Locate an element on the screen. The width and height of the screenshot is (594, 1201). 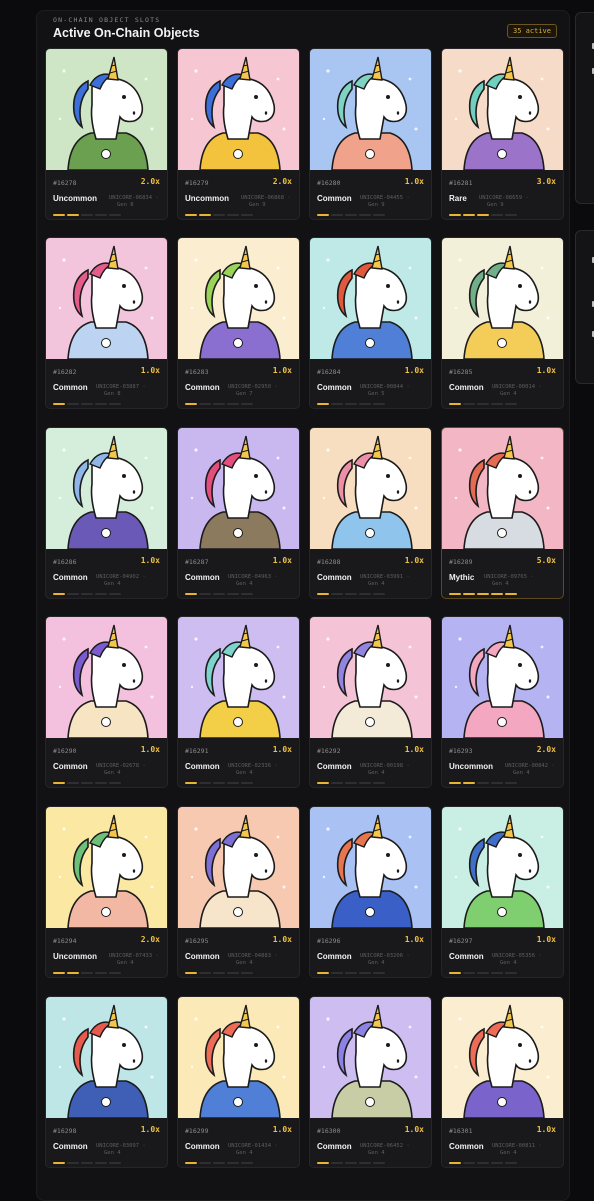
unicore-id: UNICORE-02950 · is located at coordinates (253, 387).